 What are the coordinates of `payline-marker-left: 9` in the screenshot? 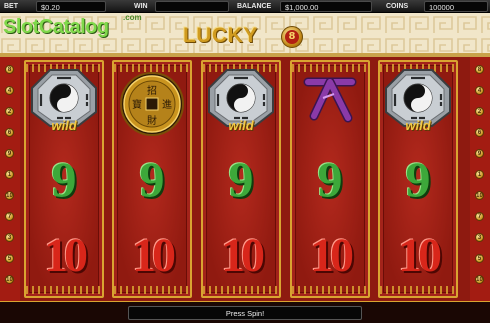 It's located at (9, 153).